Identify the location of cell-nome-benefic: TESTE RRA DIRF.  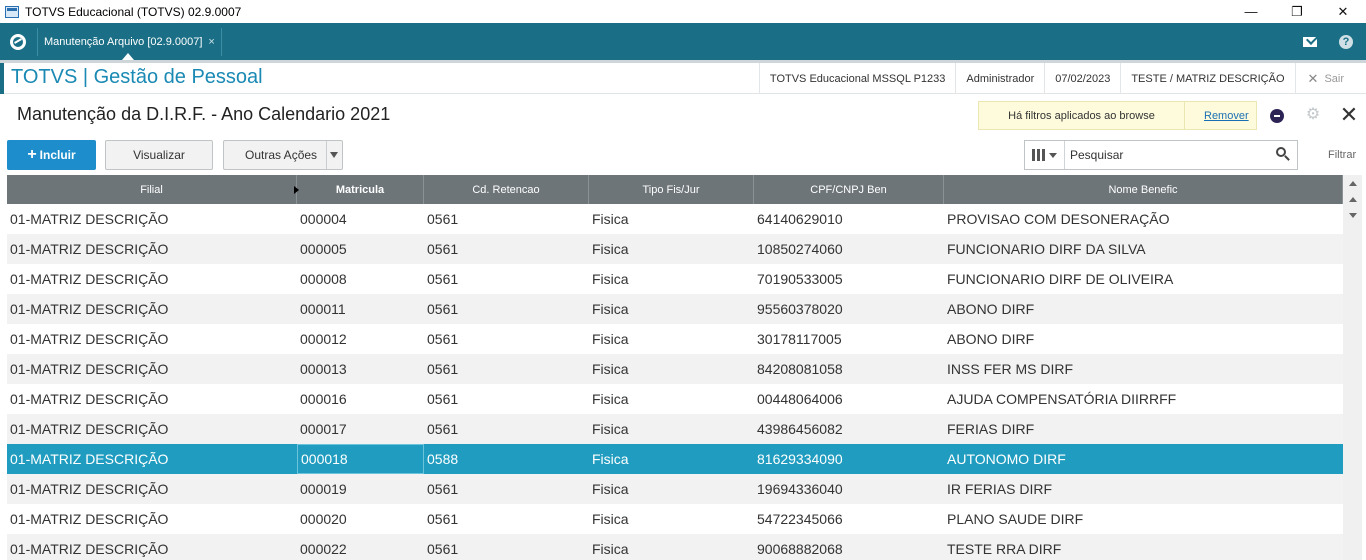
(1143, 547).